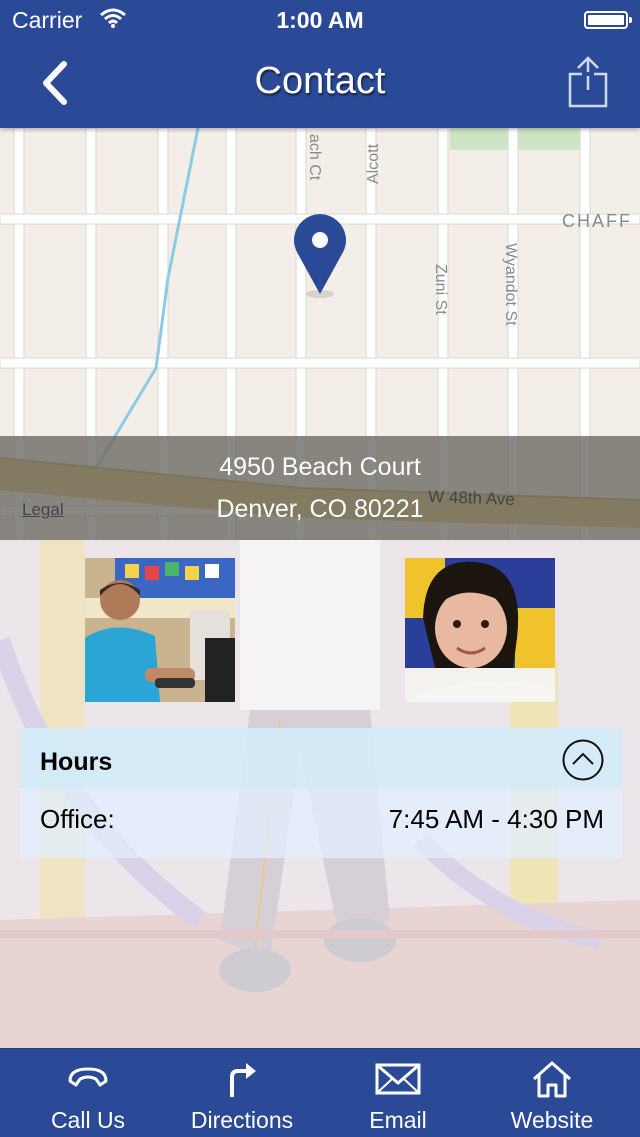 The image size is (640, 1137). I want to click on nav-bar: Contact, so click(320, 84).